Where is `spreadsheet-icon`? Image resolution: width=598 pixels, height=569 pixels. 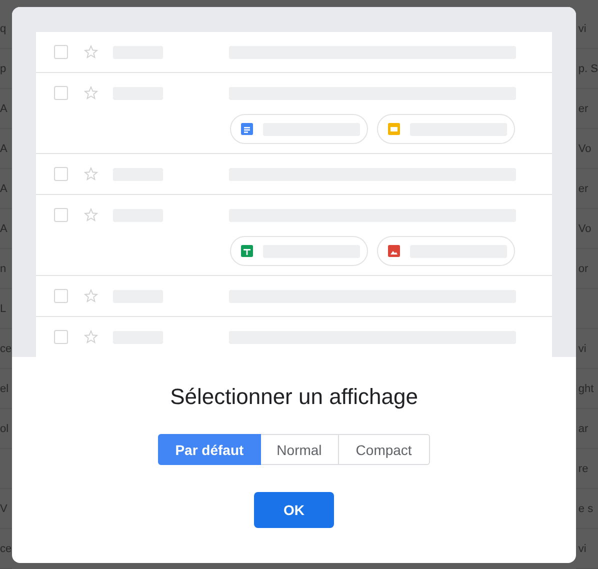
spreadsheet-icon is located at coordinates (247, 251).